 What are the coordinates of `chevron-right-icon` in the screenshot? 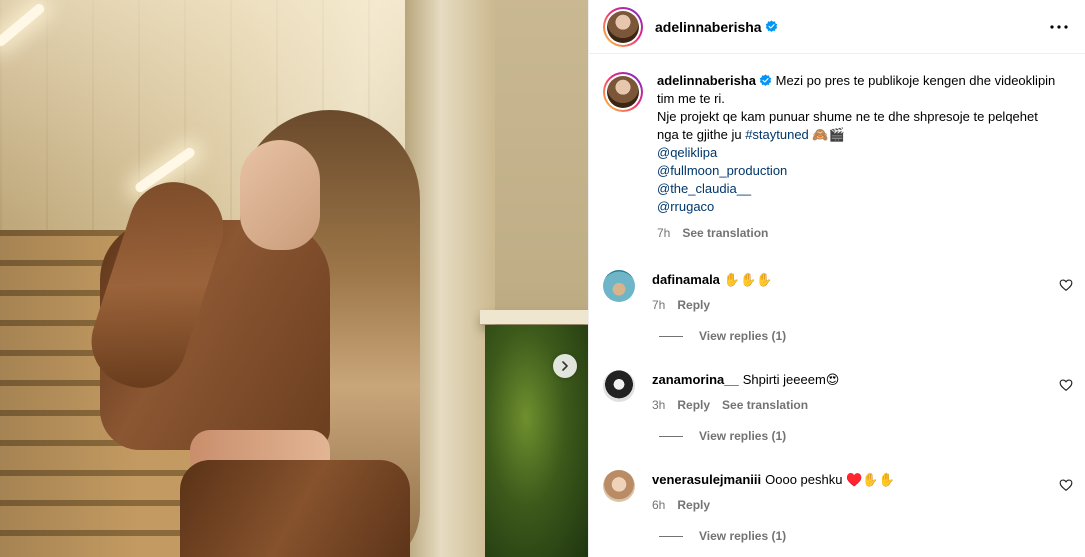 It's located at (565, 366).